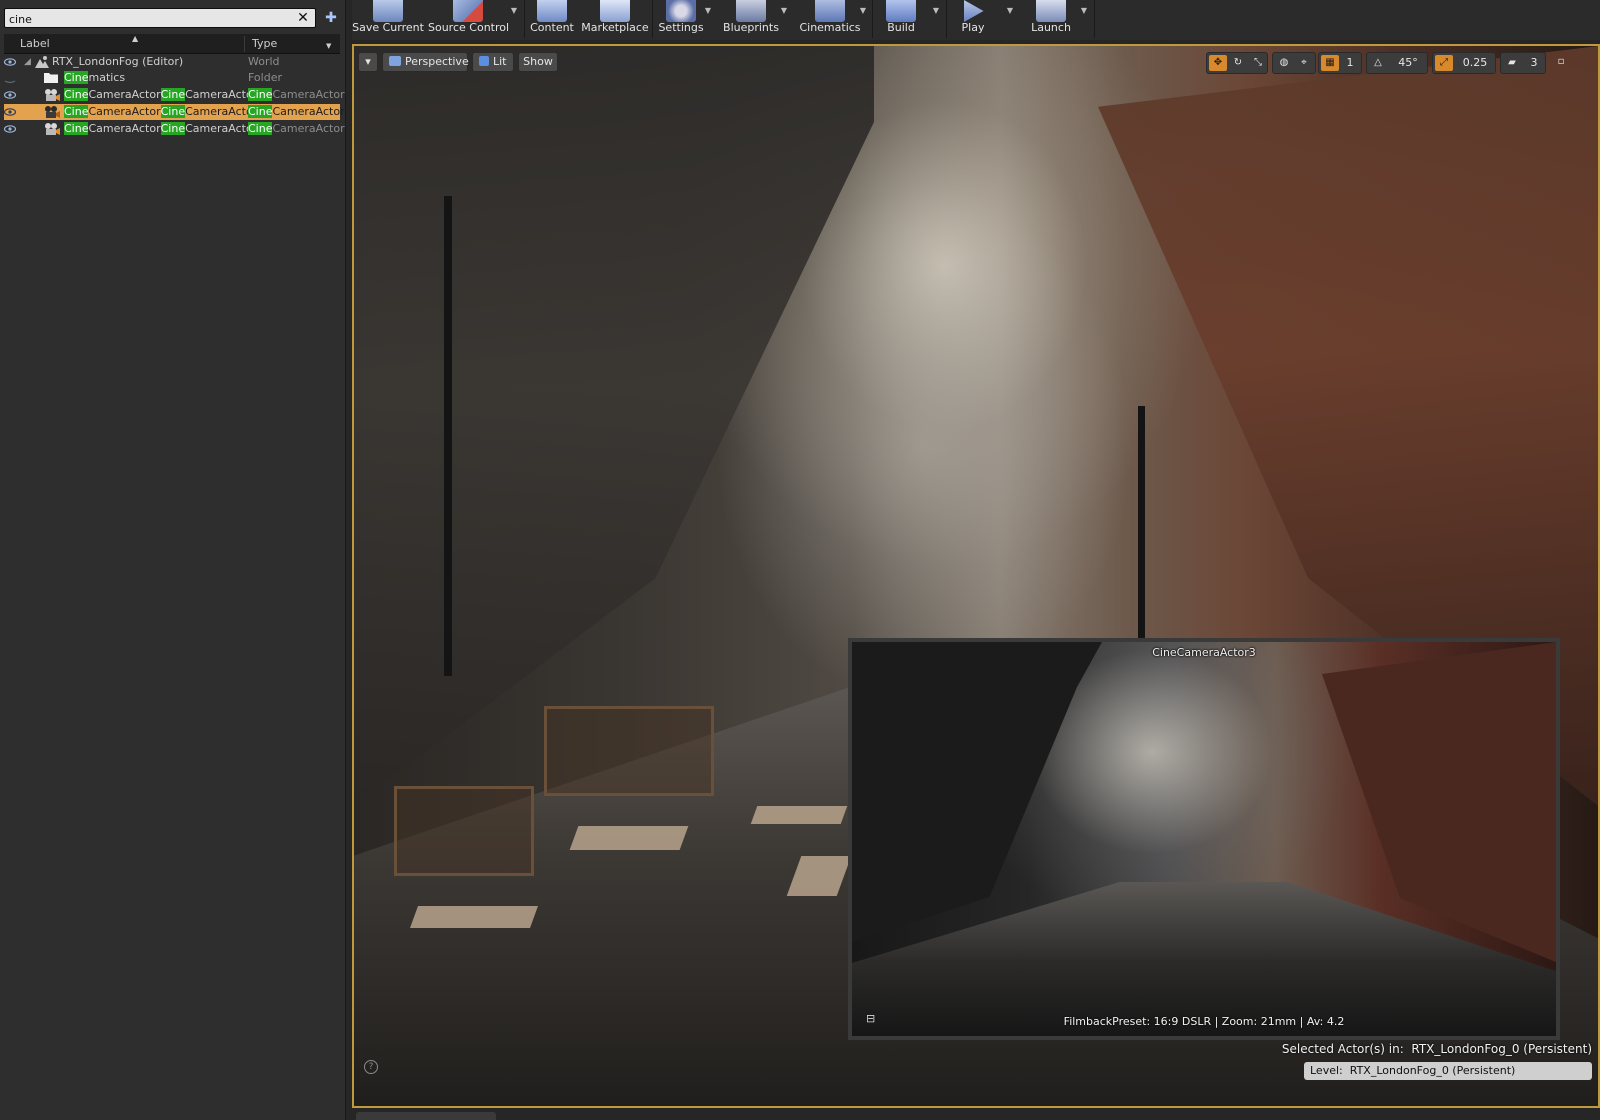 This screenshot has width=1600, height=1120. I want to click on bottom-panel-tab, so click(426, 1116).